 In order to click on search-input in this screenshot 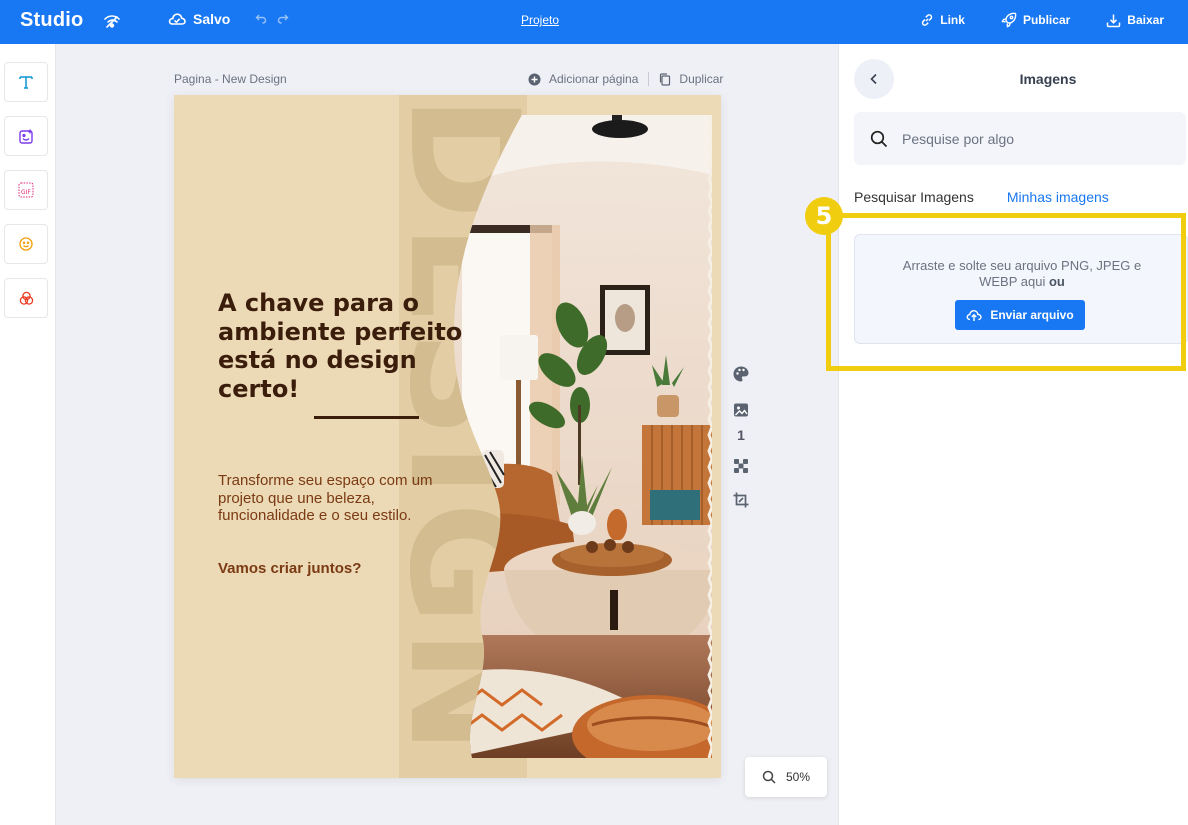, I will do `click(1032, 138)`.